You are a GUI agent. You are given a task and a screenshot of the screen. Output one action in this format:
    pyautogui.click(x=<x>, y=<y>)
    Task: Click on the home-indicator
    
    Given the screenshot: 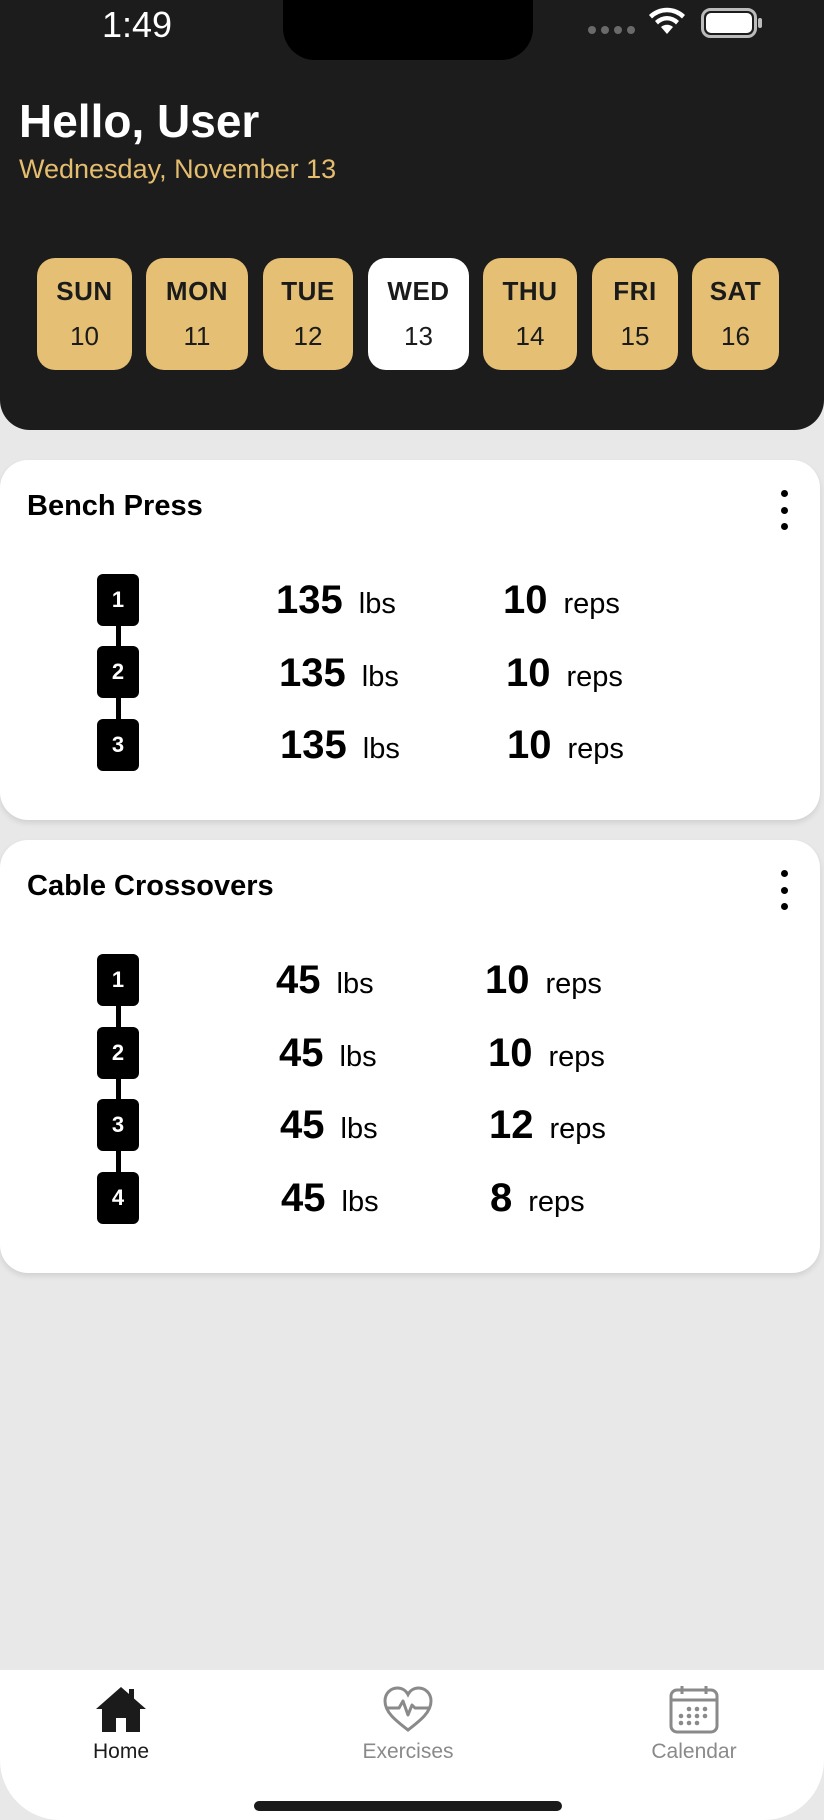 What is the action you would take?
    pyautogui.click(x=408, y=1806)
    